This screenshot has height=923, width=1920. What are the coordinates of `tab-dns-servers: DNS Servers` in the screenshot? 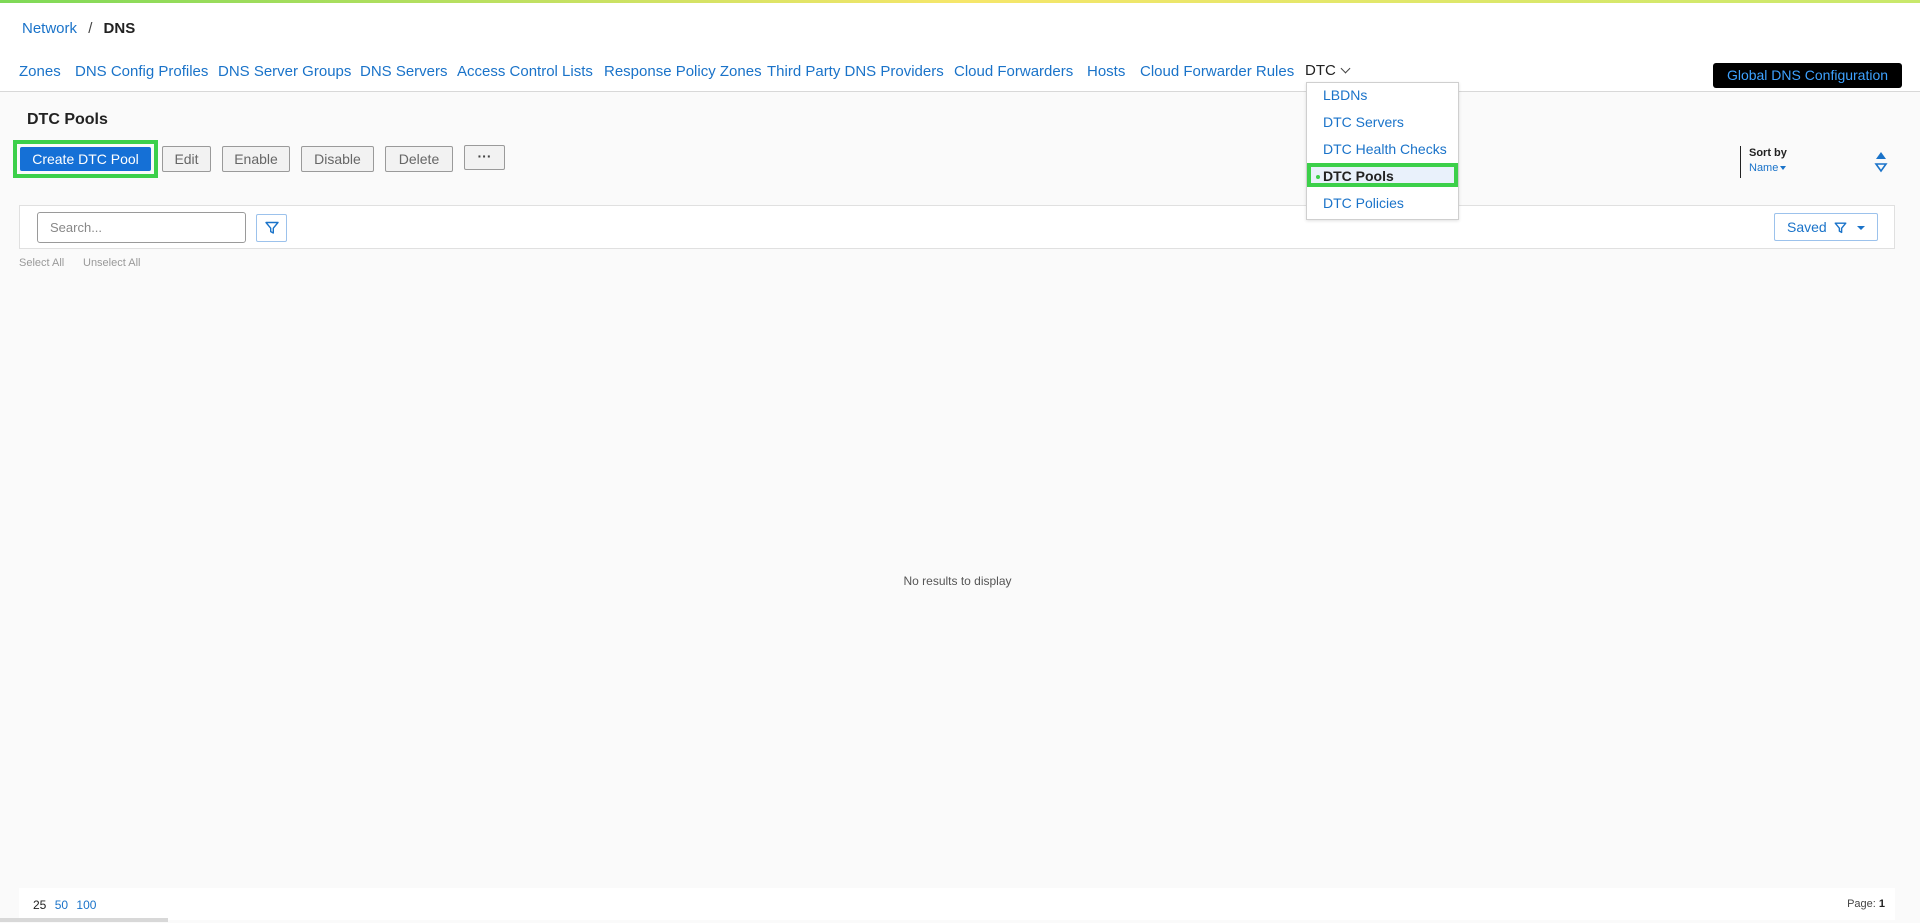 It's located at (404, 71).